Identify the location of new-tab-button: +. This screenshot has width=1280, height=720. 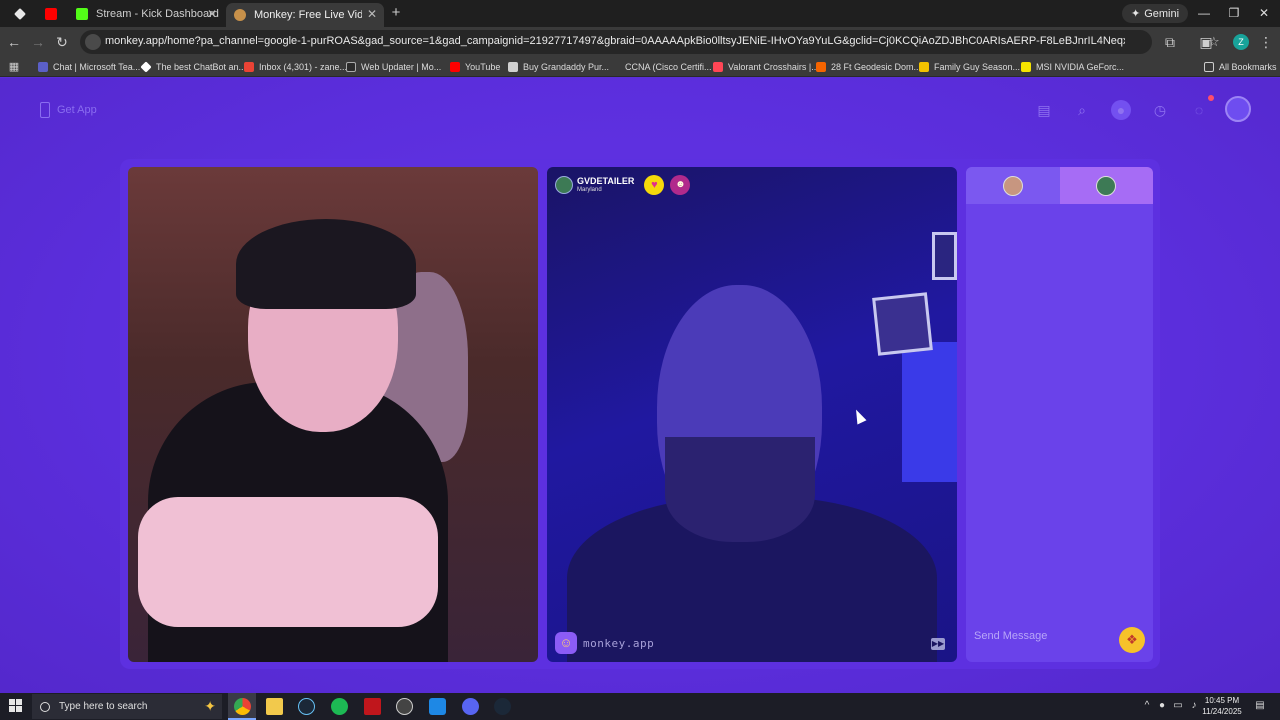
(396, 13).